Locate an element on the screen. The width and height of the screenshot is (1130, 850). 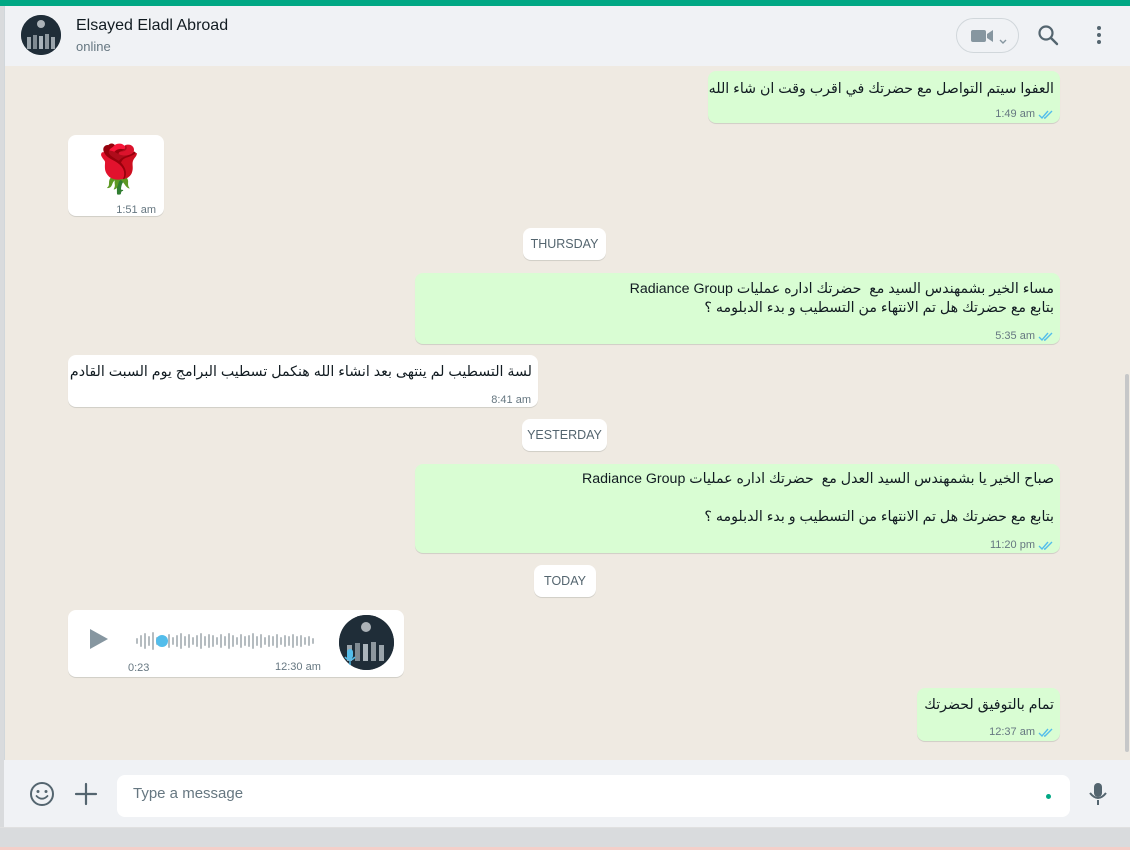
message-time: 1:51 am is located at coordinates (136, 210).